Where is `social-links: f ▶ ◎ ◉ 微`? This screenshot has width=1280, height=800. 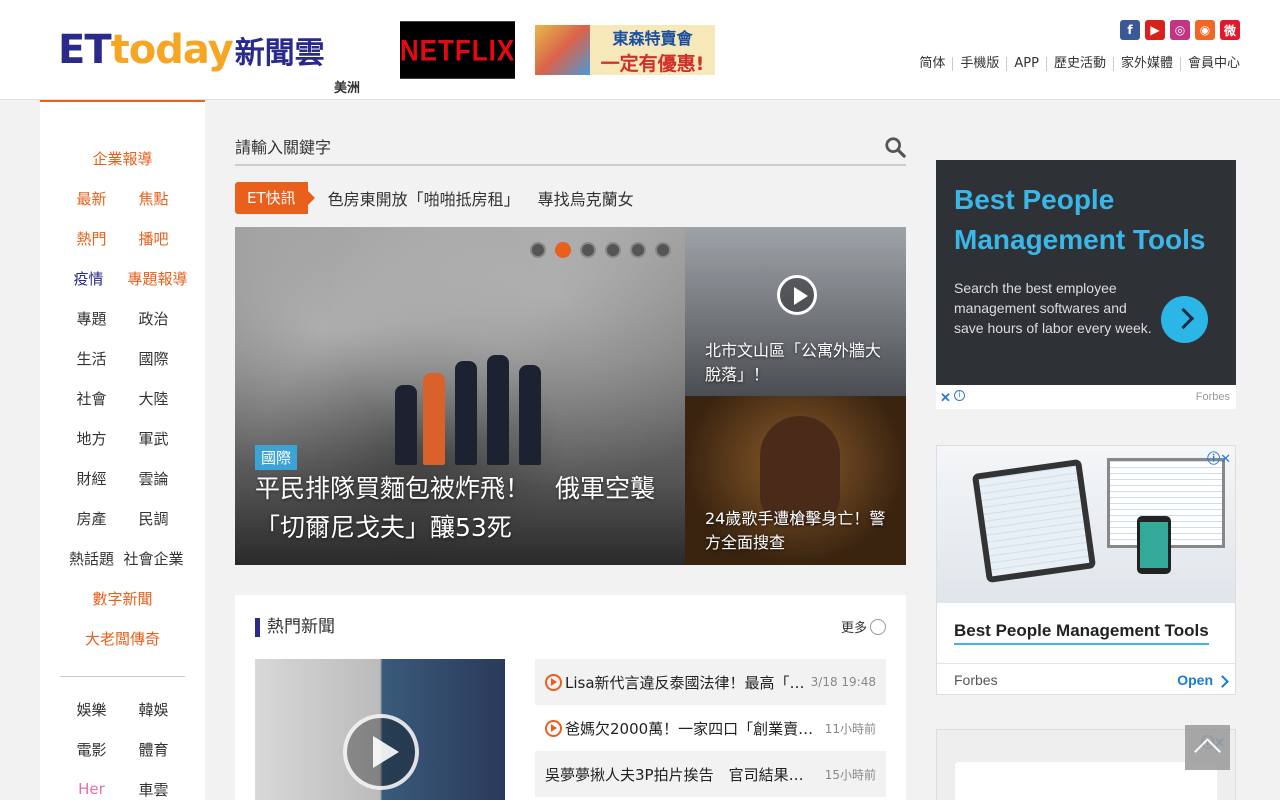
social-links: f ▶ ◎ ◉ 微 is located at coordinates (1180, 30).